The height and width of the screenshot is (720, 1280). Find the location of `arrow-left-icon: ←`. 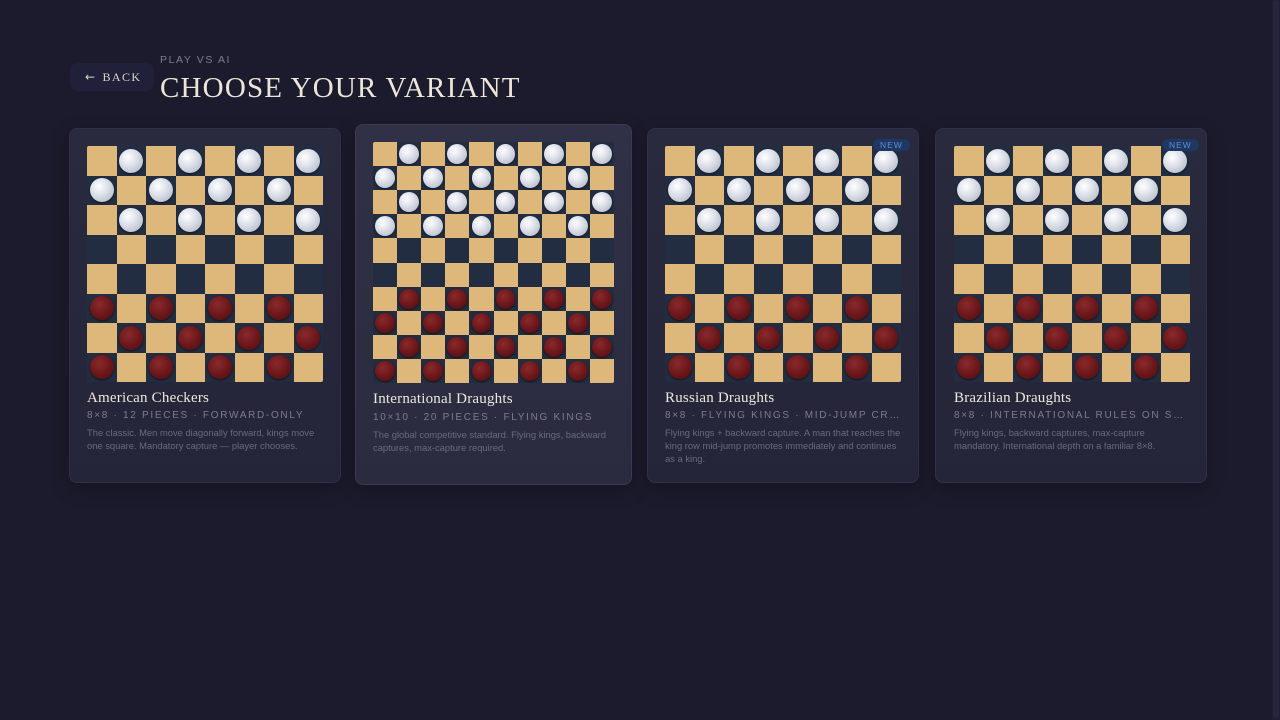

arrow-left-icon: ← is located at coordinates (91, 77).